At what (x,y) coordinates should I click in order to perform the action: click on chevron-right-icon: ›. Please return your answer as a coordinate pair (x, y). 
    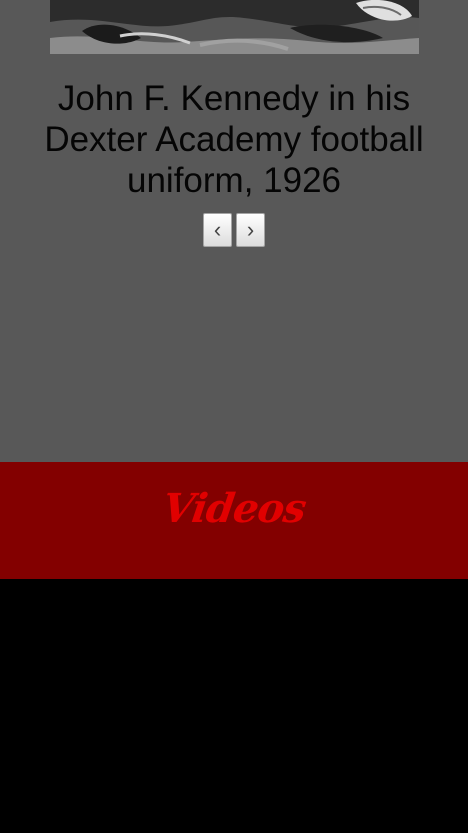
    Looking at the image, I should click on (250, 229).